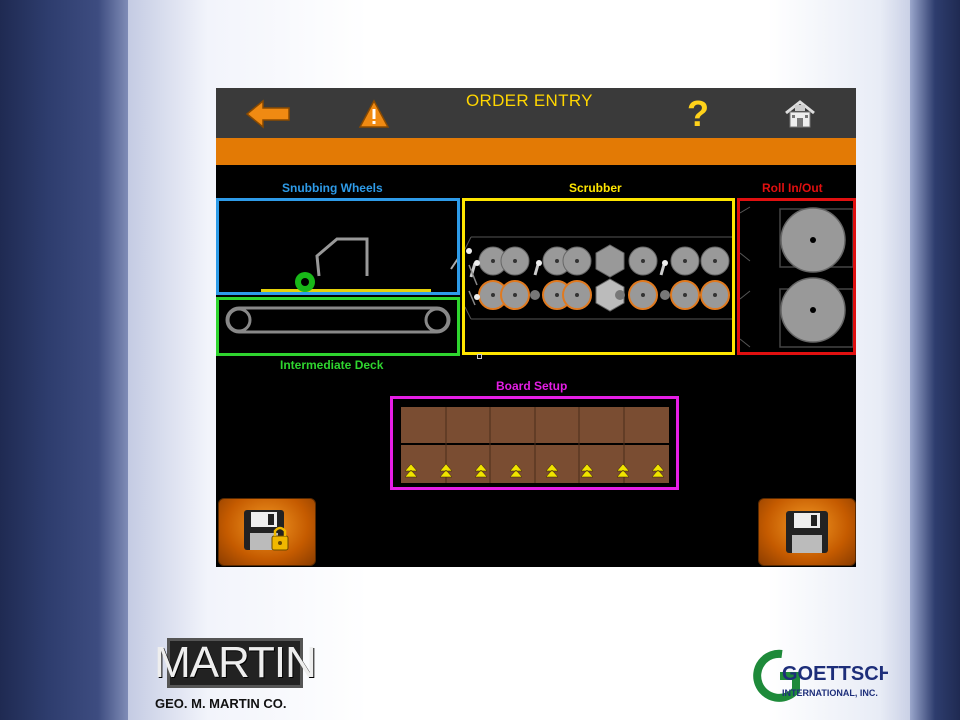 This screenshot has width=960, height=720. I want to click on save-icon, so click(807, 532).